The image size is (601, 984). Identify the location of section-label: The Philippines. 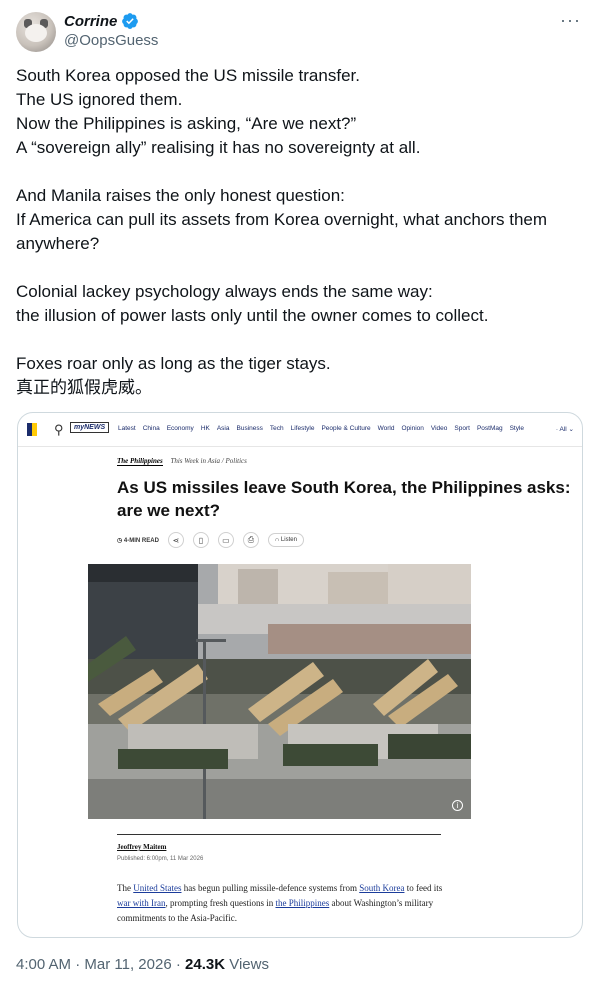
(140, 461).